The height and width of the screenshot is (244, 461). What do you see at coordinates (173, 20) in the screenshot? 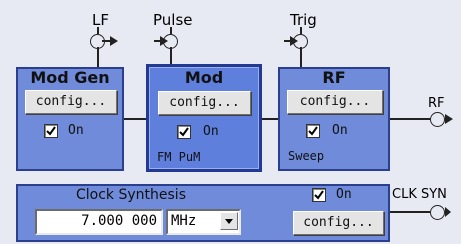
I see `pulse-port-label: Pulse` at bounding box center [173, 20].